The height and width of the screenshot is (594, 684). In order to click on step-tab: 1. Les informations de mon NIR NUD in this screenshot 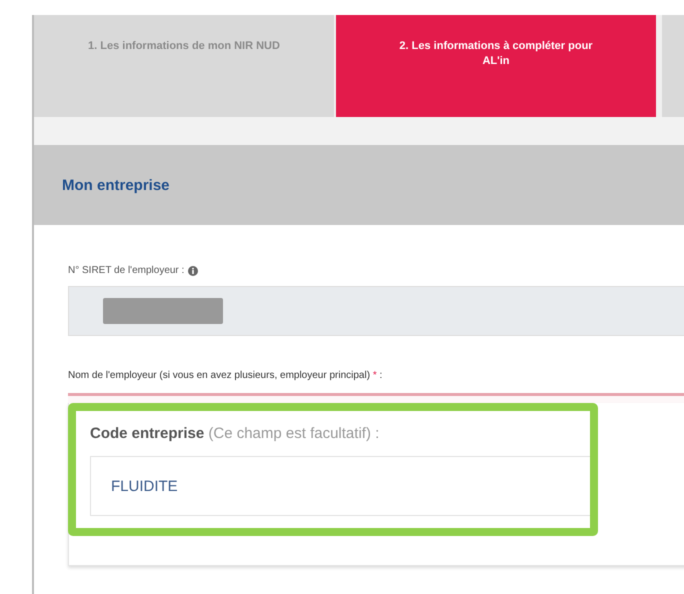, I will do `click(184, 66)`.